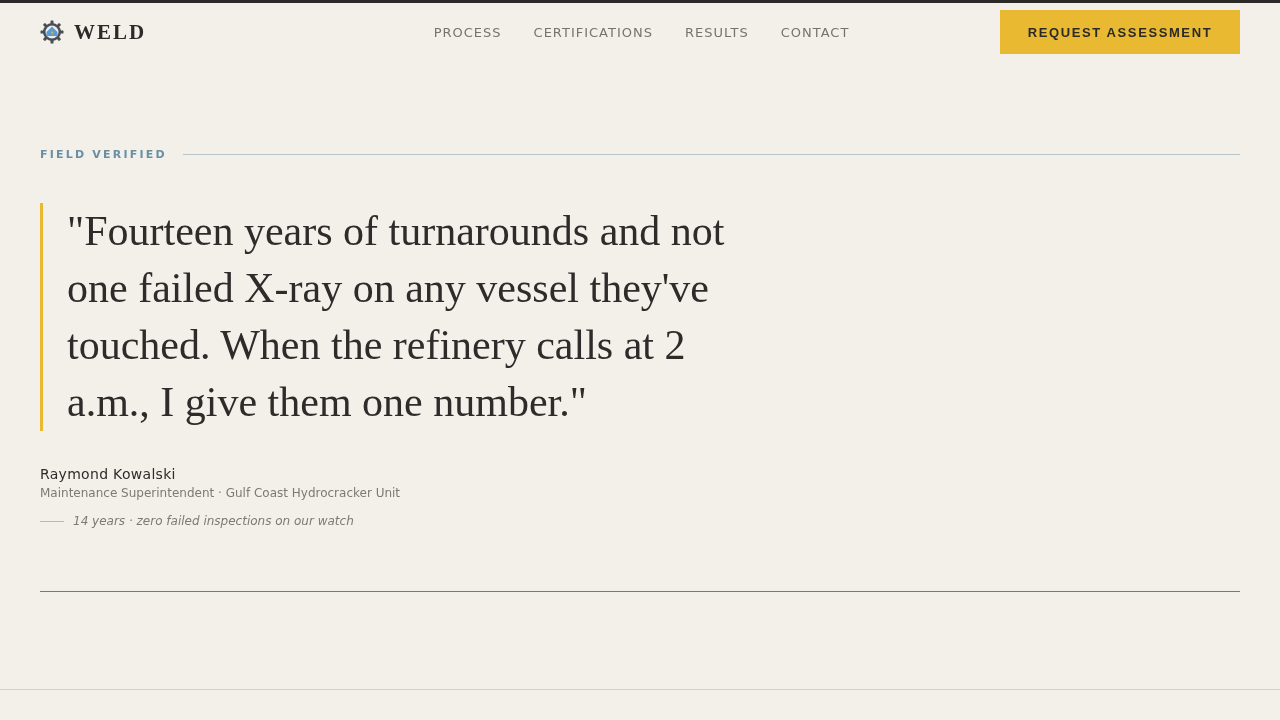 The image size is (1280, 720). What do you see at coordinates (221, 493) in the screenshot?
I see `author-role: Maintenance Superintendent · Gulf Coast Hydrocracker Unit` at bounding box center [221, 493].